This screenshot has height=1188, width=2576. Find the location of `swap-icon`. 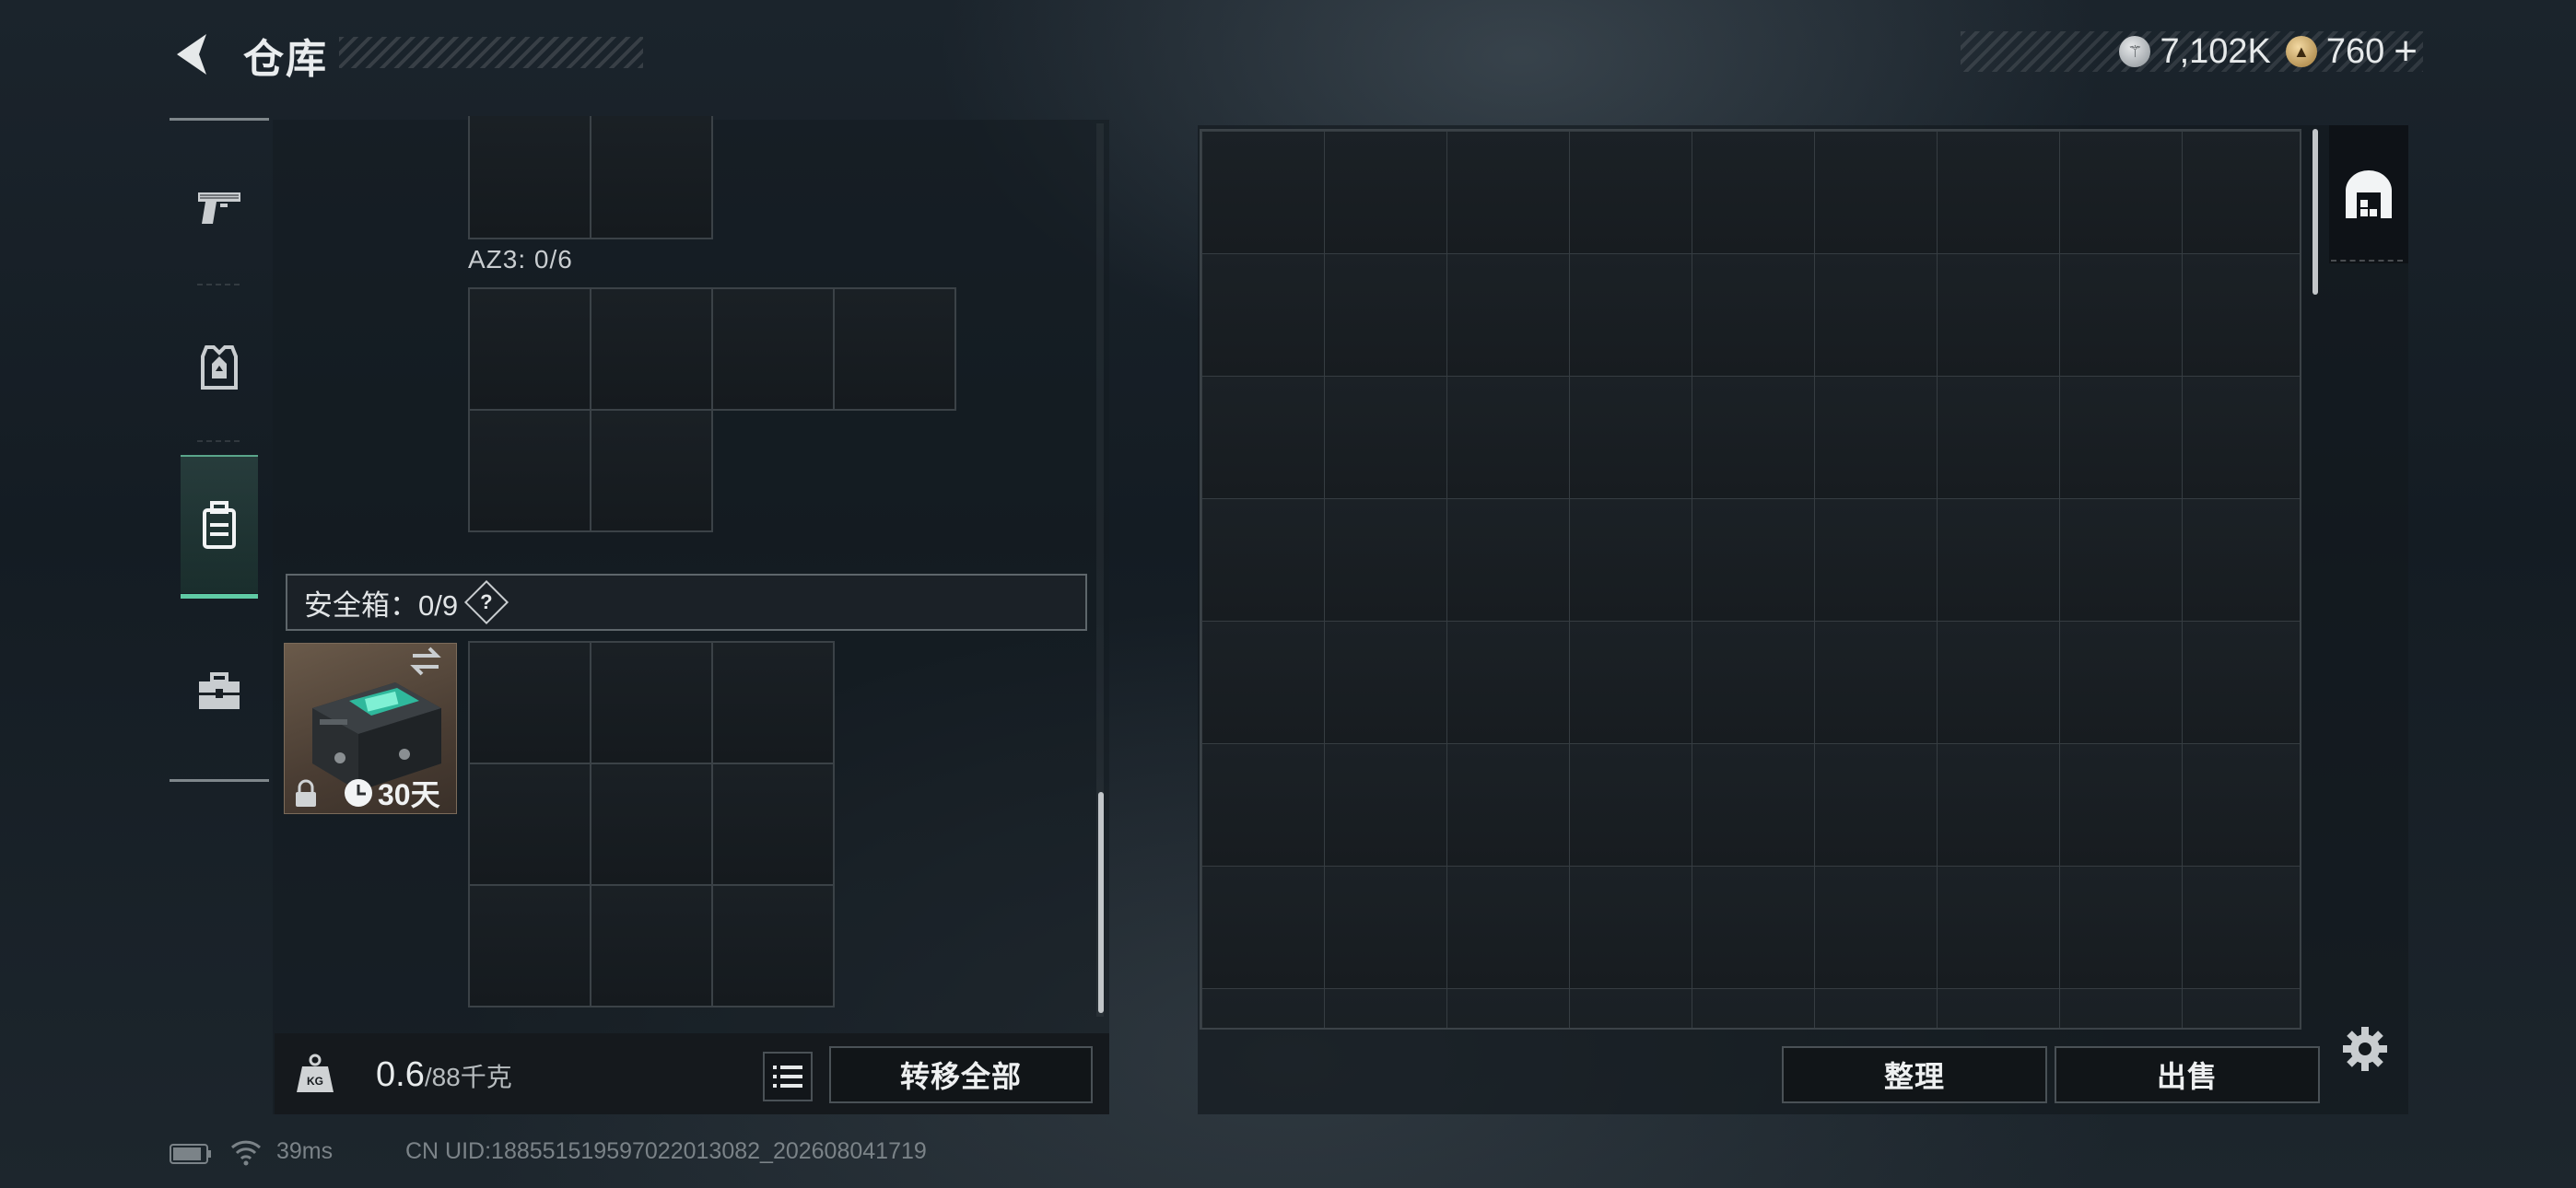

swap-icon is located at coordinates (425, 661).